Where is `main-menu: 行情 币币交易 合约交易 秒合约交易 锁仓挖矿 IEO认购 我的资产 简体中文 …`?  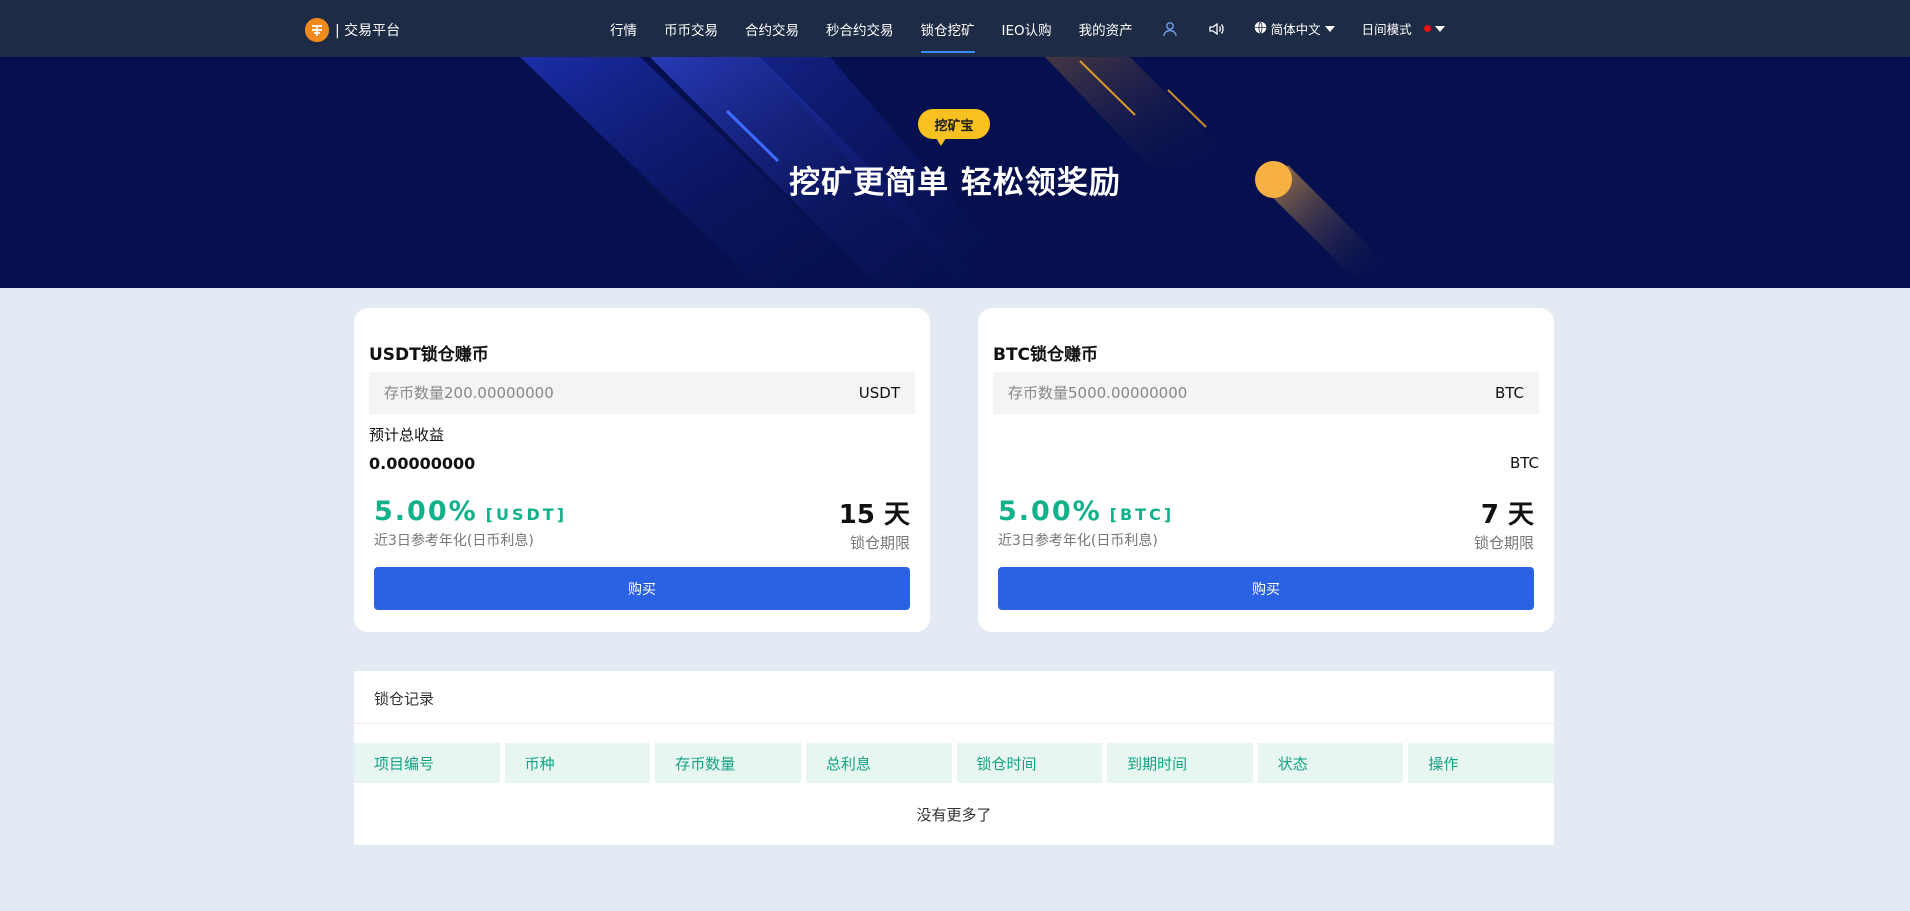
main-menu: 行情 币币交易 合约交易 秒合约交易 锁仓挖矿 IEO认购 我的资产 简体中文 … is located at coordinates (1027, 28).